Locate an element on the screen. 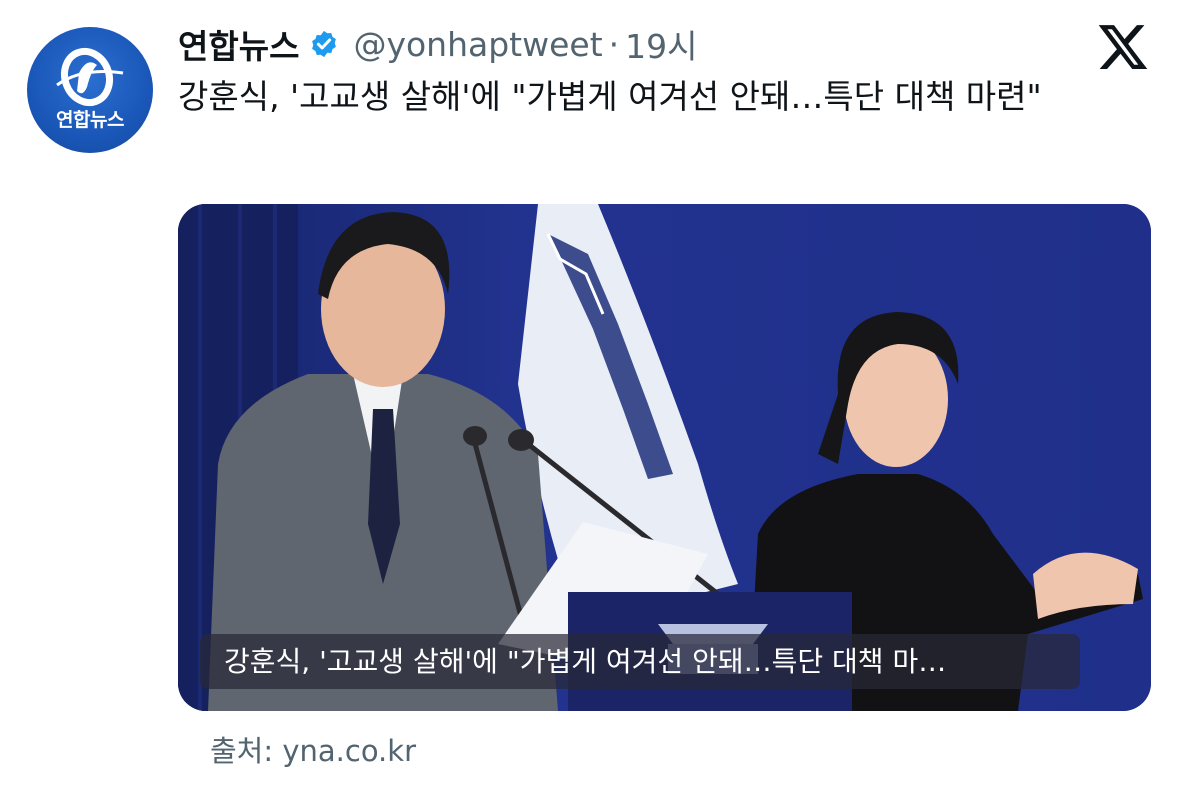  verified-badge-icon is located at coordinates (324, 44).